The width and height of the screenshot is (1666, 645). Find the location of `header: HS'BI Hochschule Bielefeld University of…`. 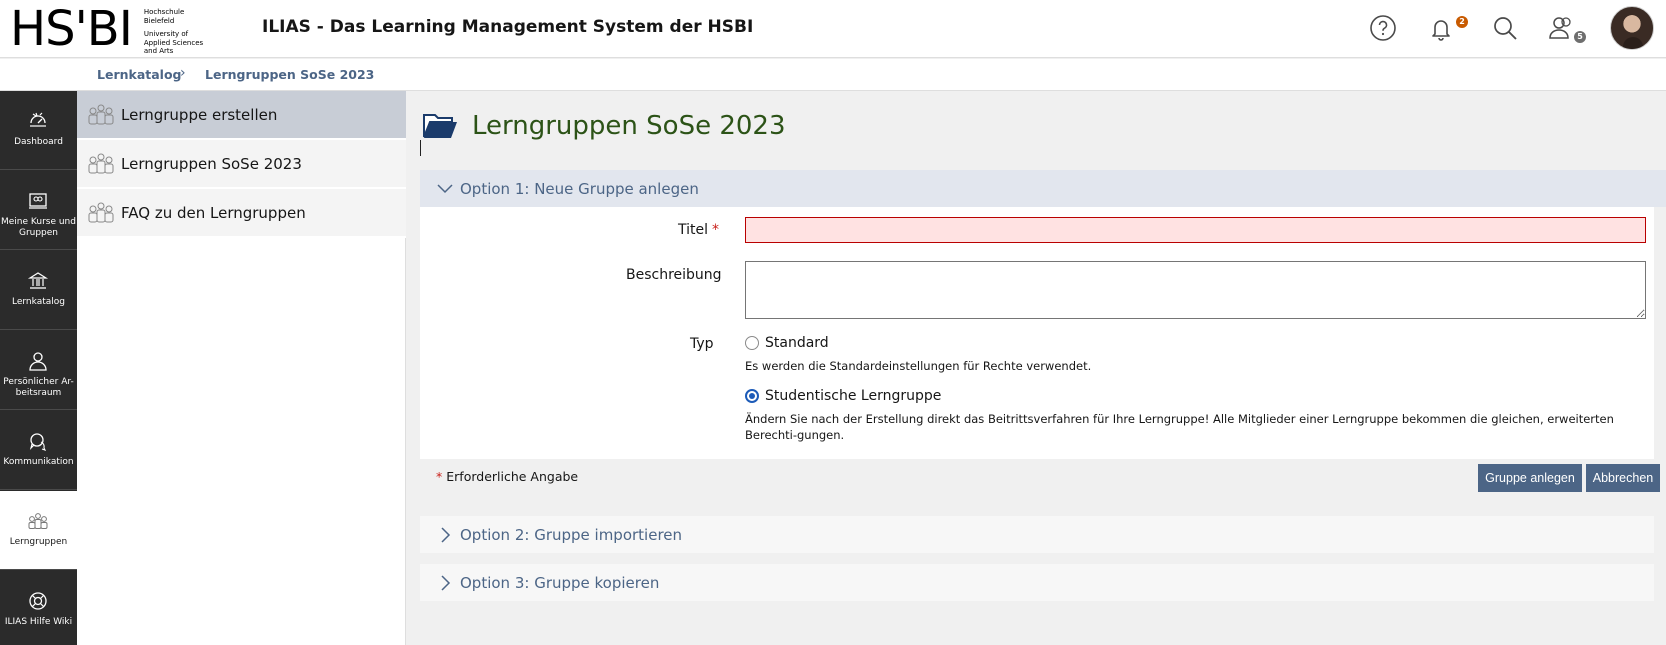

header: HS'BI Hochschule Bielefeld University of… is located at coordinates (833, 29).